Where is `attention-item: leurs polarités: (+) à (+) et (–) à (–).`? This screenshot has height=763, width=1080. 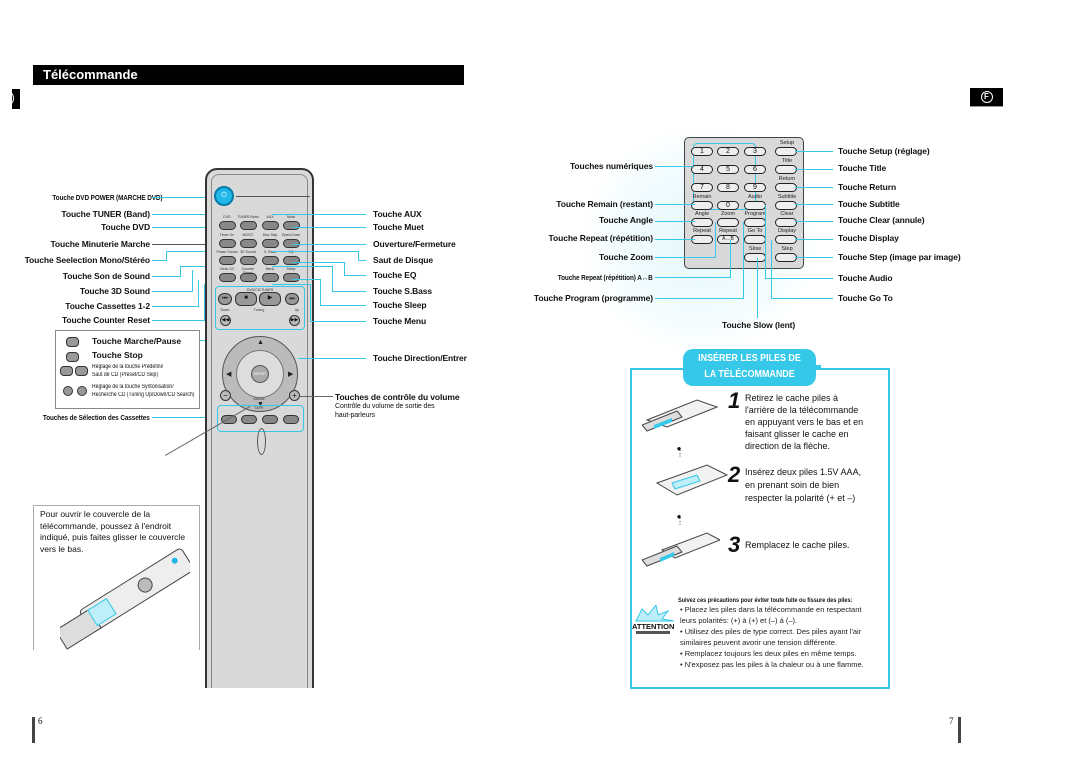
attention-item: leurs polarités: (+) à (+) et (–) à (–). is located at coordinates (739, 620).